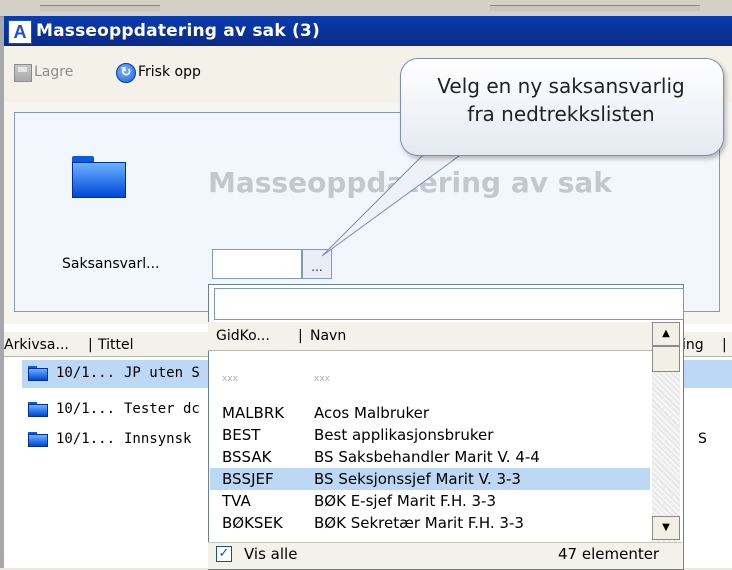  Describe the element at coordinates (366, 8) in the screenshot. I see `background-window-strip` at that location.